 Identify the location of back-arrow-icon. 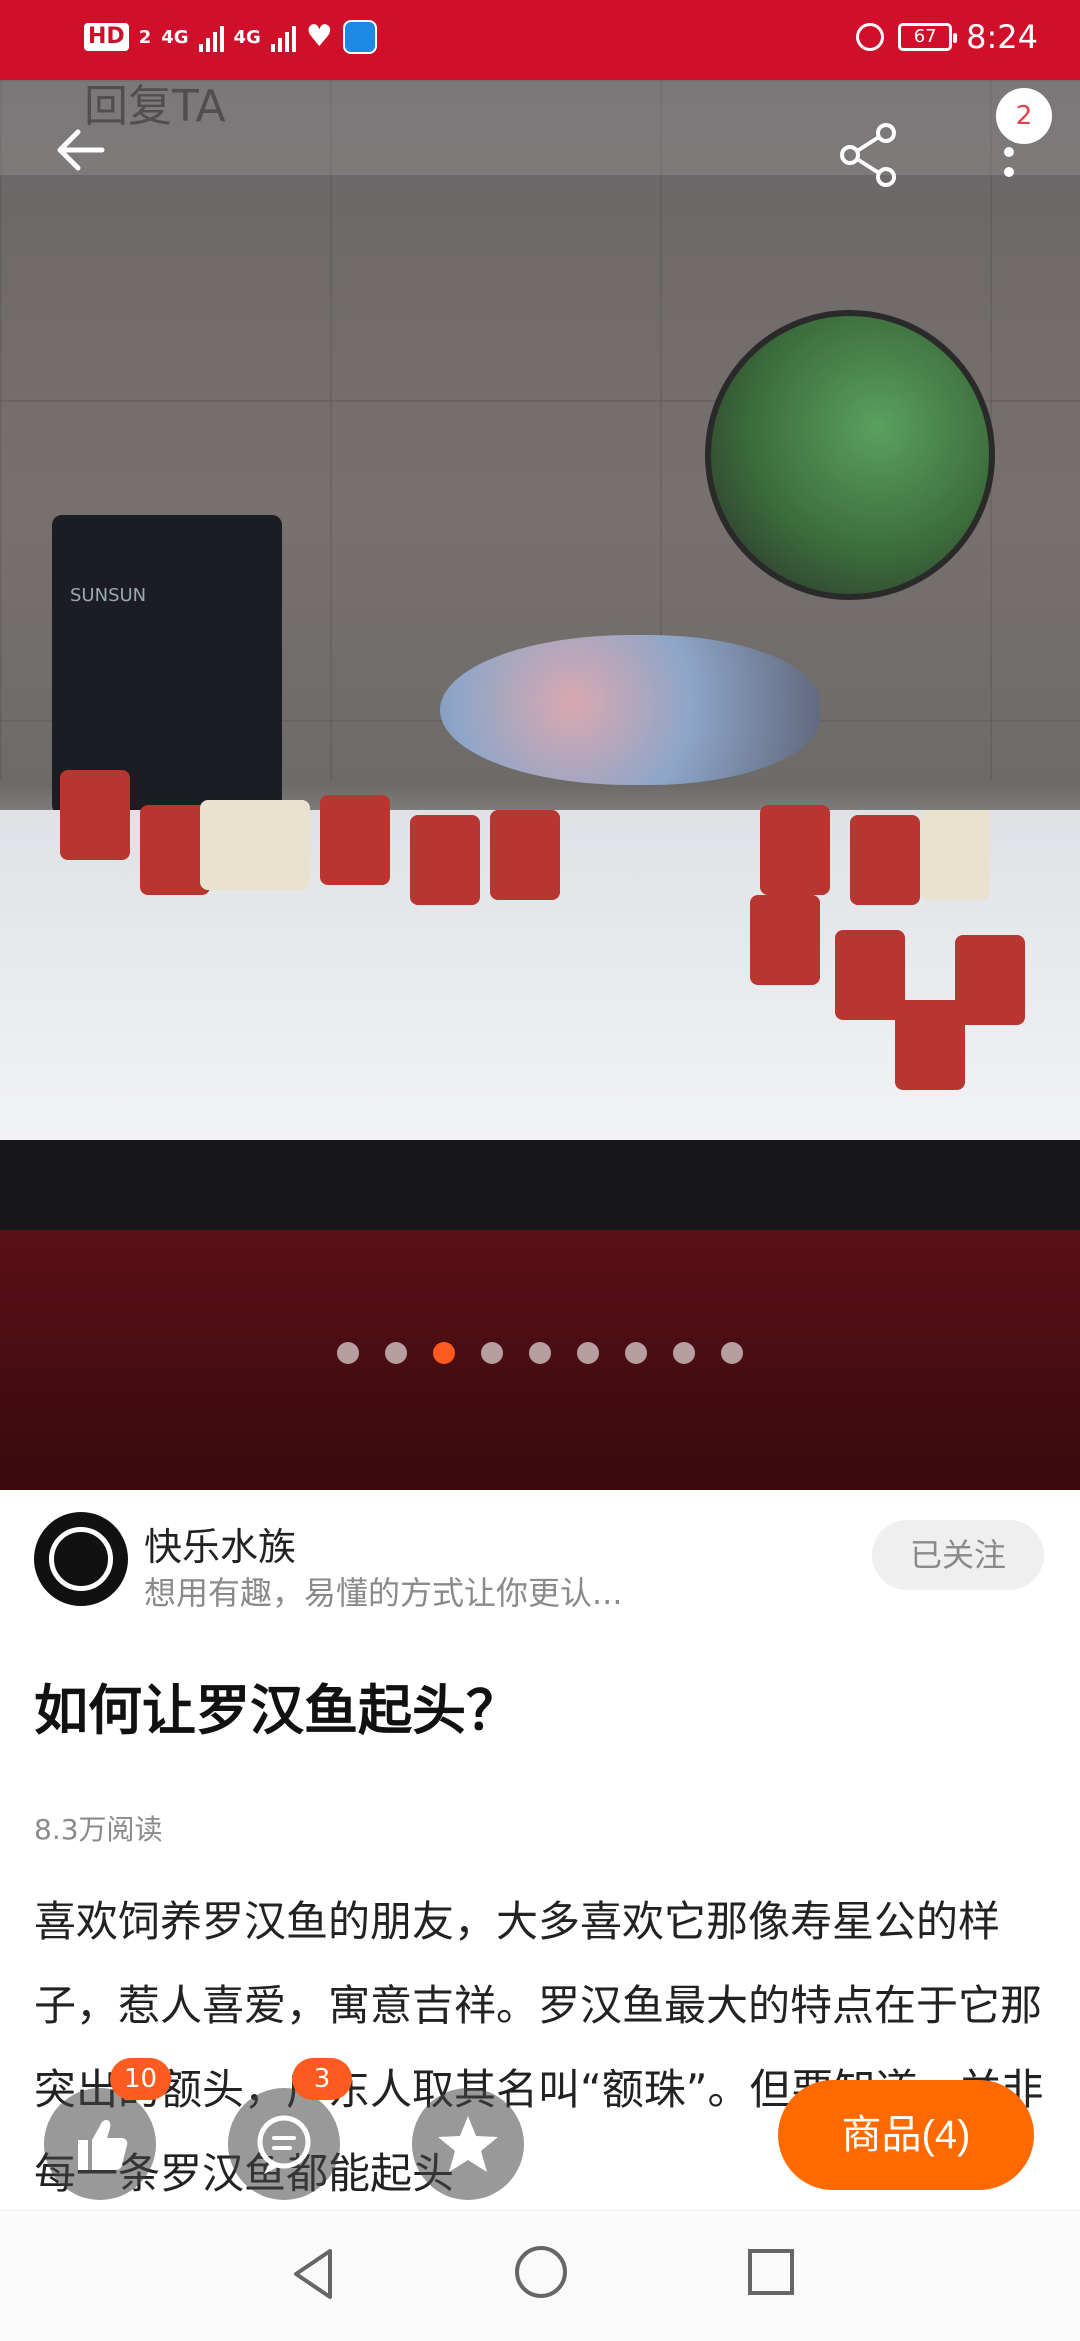
(81, 150).